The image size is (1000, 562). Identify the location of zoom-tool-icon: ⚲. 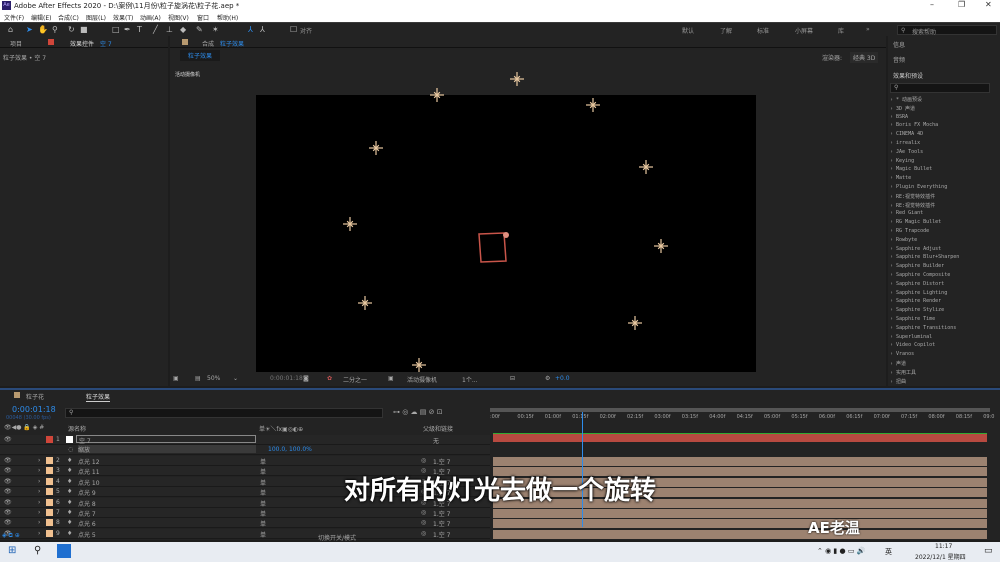
(55, 29).